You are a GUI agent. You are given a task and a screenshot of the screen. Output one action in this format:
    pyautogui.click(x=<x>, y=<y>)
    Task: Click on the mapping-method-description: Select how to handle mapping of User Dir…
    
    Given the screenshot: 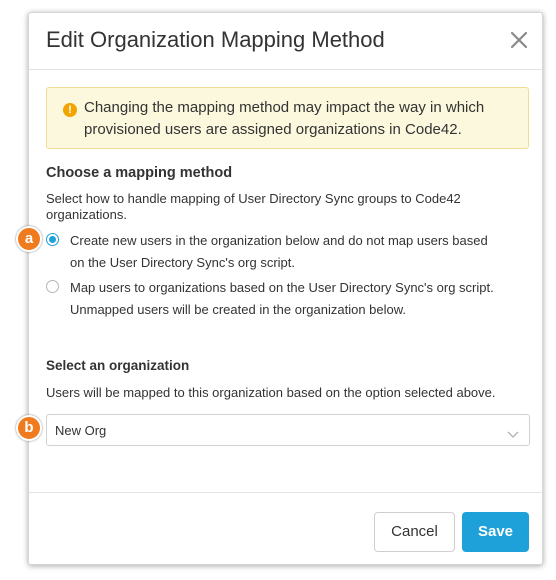 What is the action you would take?
    pyautogui.click(x=253, y=206)
    